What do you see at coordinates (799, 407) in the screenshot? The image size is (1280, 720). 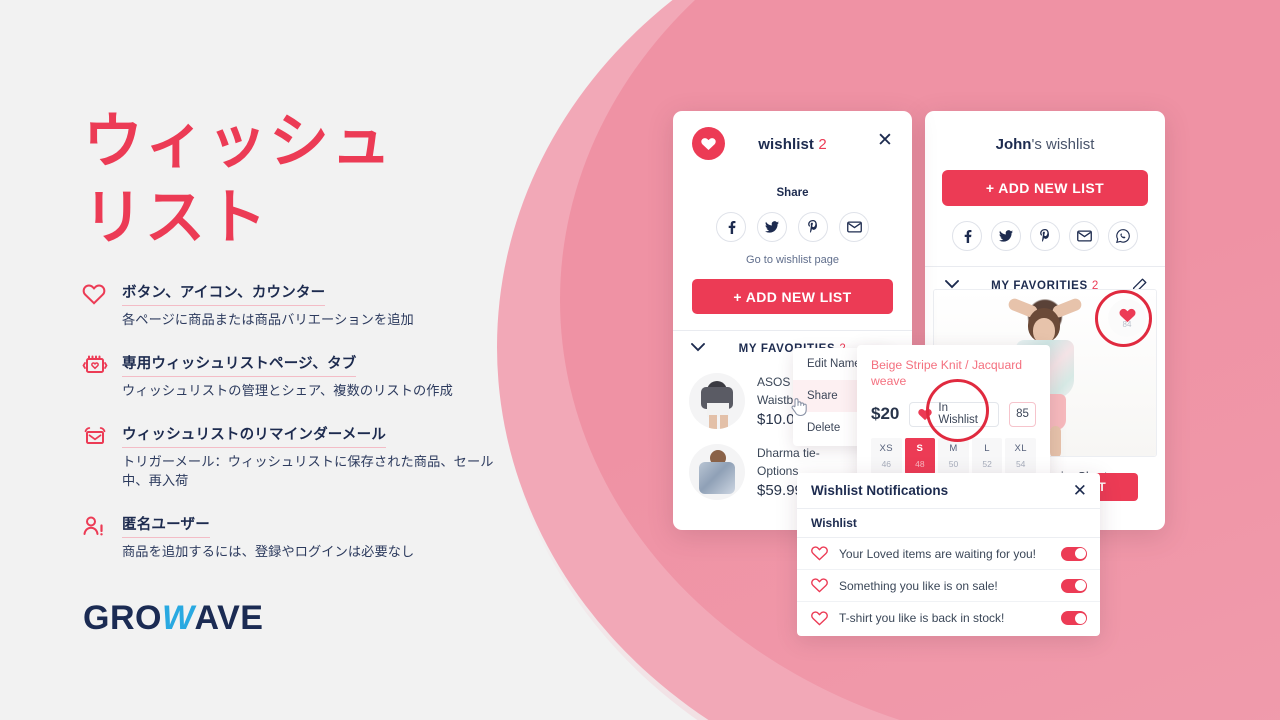 I see `cursor-pointer-icon` at bounding box center [799, 407].